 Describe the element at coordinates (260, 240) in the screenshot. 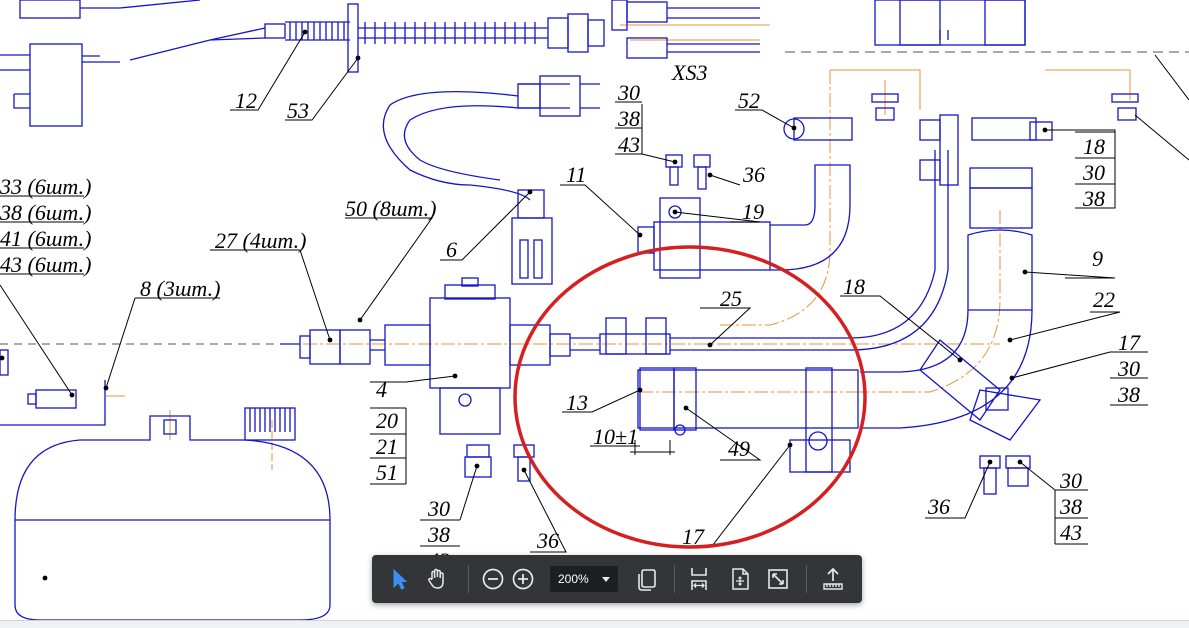

I see `label-27-4pcs: 27 (4шт.)` at that location.